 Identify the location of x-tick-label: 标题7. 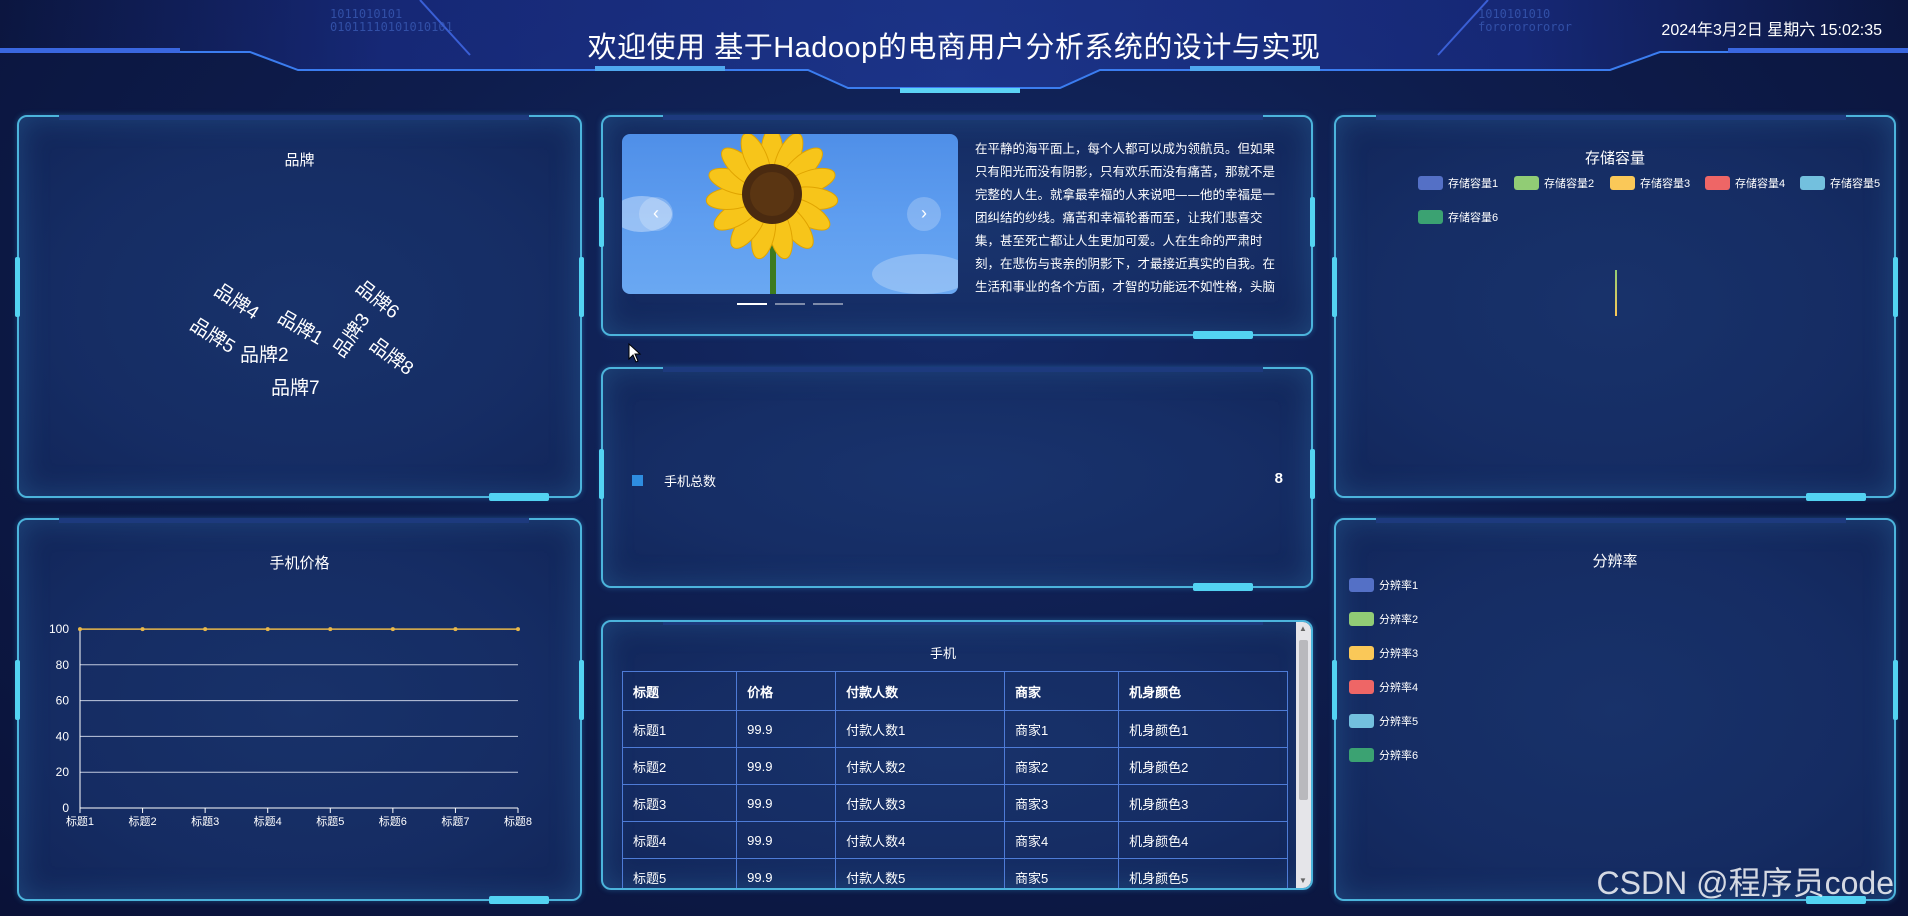
(455, 821).